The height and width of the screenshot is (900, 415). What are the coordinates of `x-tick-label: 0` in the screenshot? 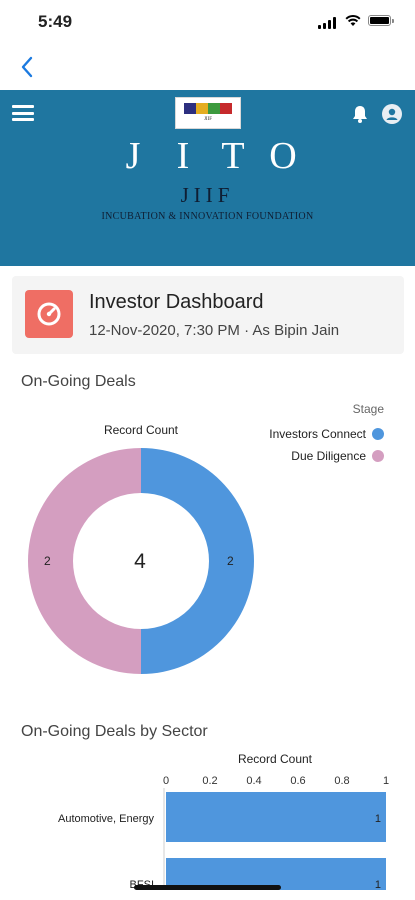 It's located at (166, 781).